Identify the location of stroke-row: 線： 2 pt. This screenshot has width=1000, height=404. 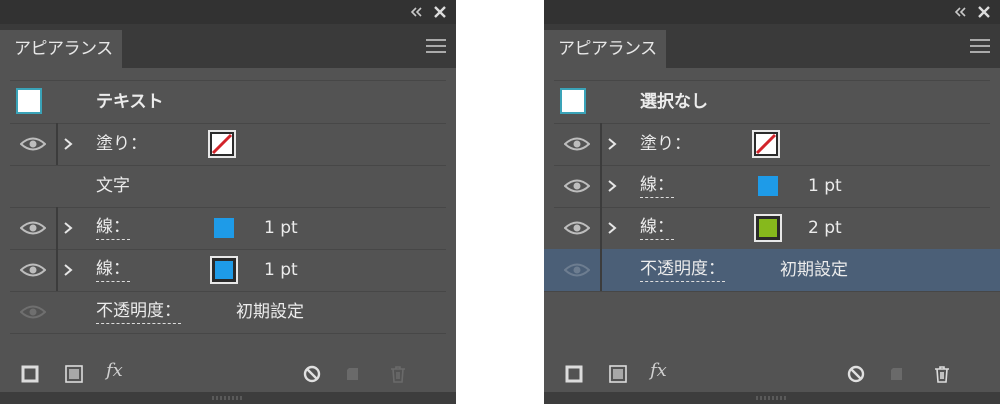
(772, 228).